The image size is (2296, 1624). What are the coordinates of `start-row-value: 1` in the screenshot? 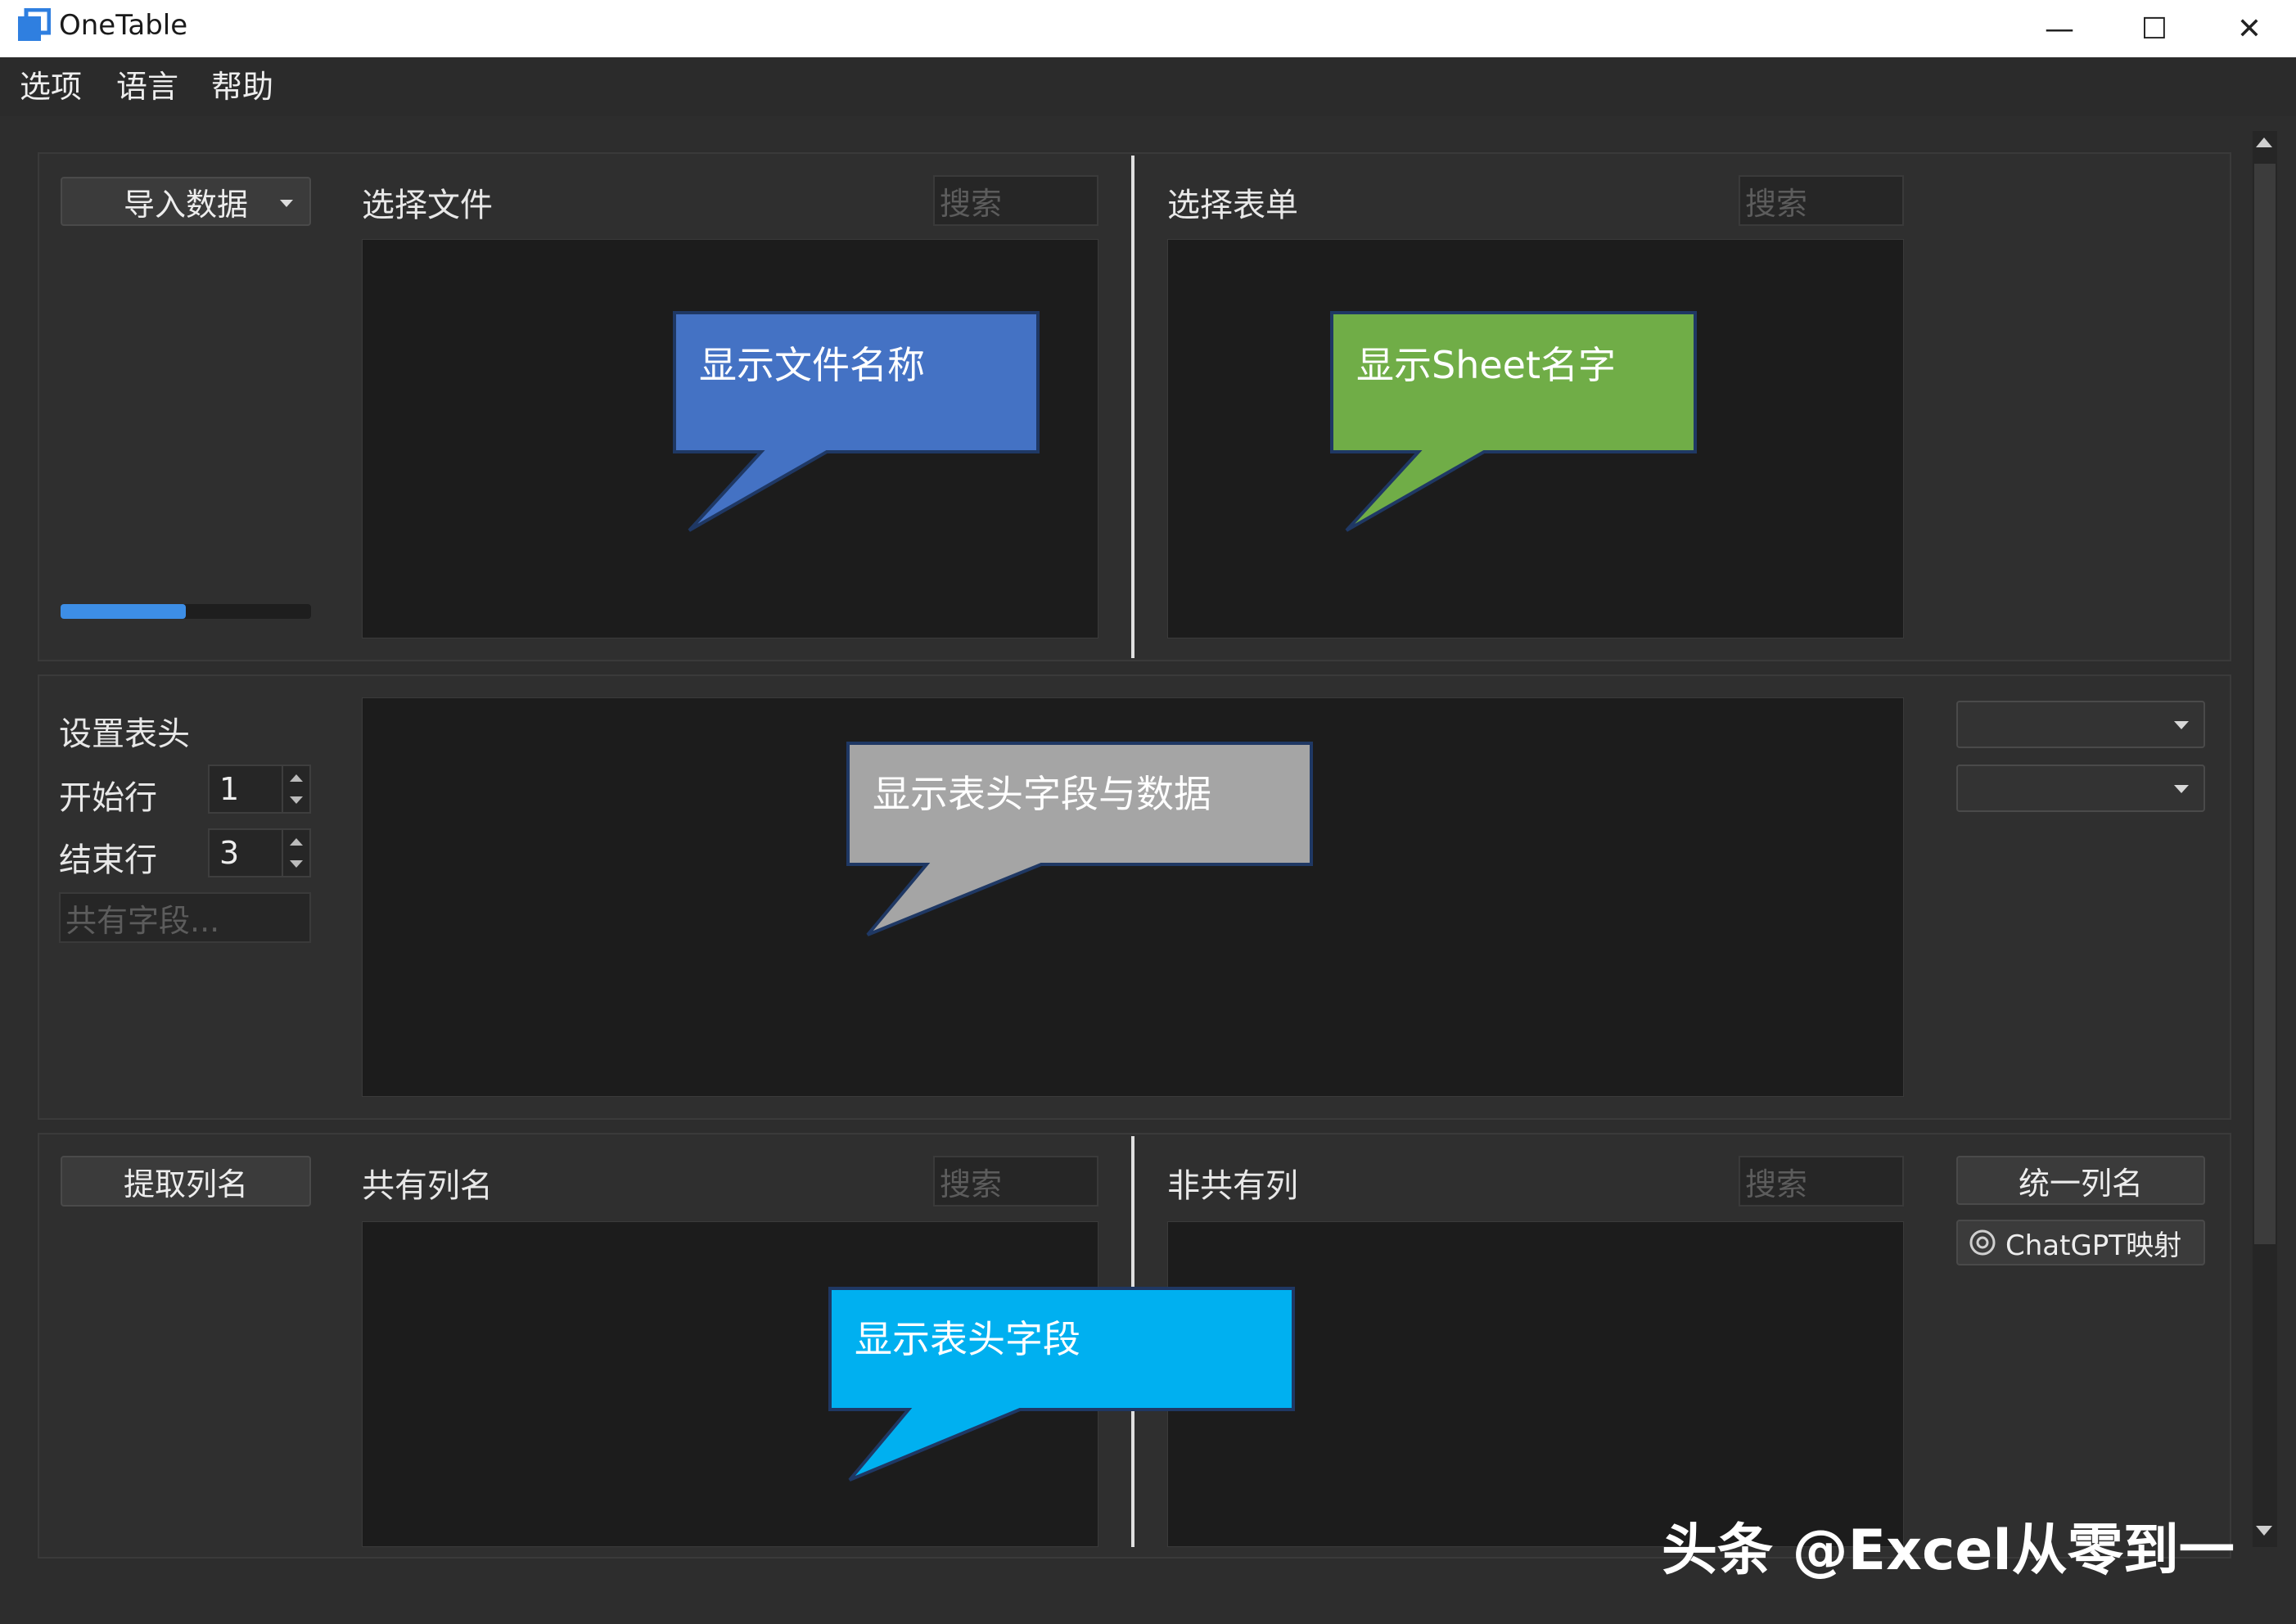 It's located at (229, 789).